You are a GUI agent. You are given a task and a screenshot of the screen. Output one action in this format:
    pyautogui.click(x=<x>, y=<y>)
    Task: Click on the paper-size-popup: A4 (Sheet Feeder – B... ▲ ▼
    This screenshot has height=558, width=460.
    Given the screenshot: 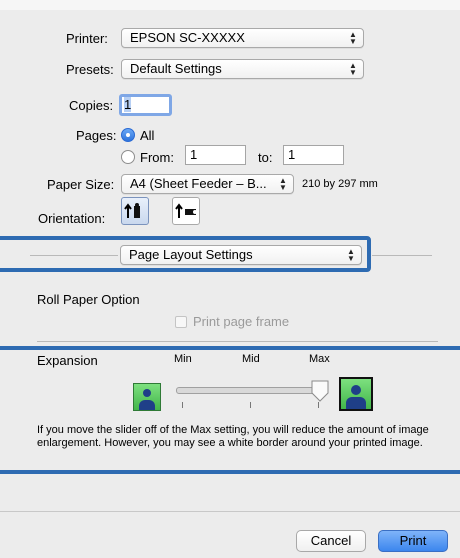 What is the action you would take?
    pyautogui.click(x=207, y=184)
    